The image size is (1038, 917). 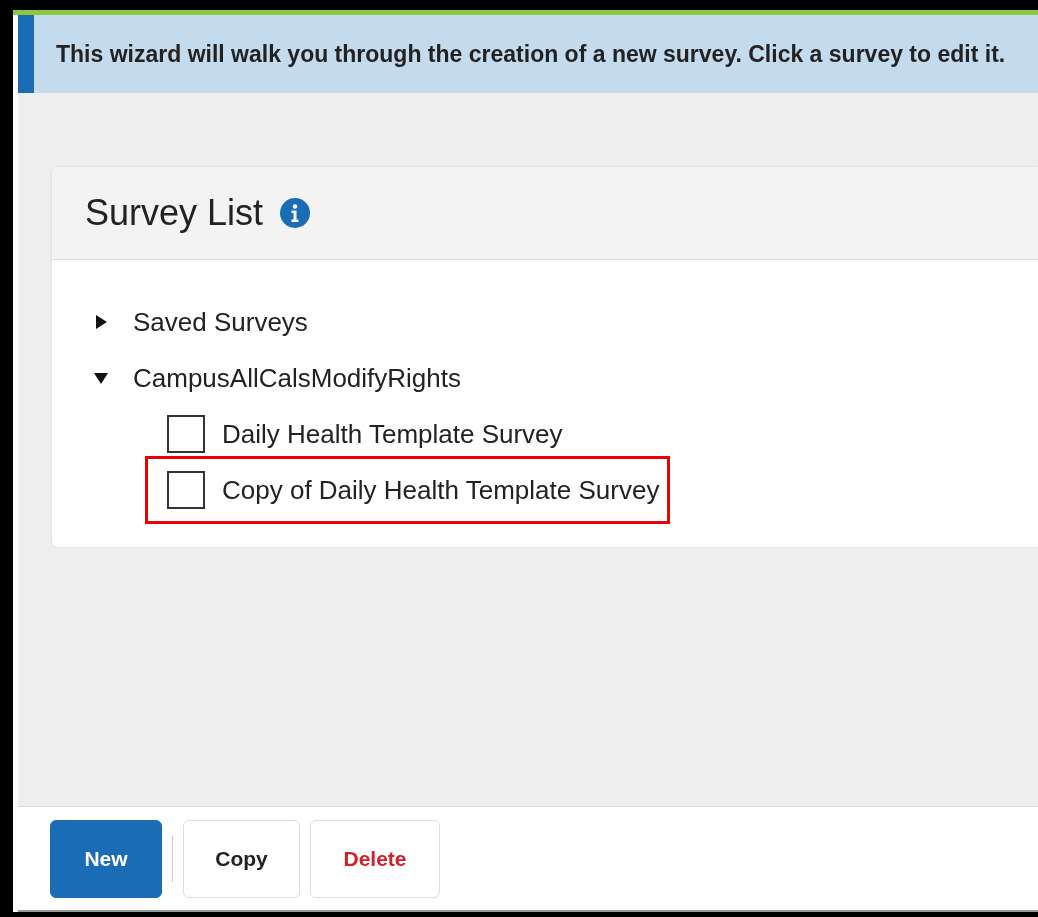 What do you see at coordinates (106, 858) in the screenshot?
I see `action-button: New` at bounding box center [106, 858].